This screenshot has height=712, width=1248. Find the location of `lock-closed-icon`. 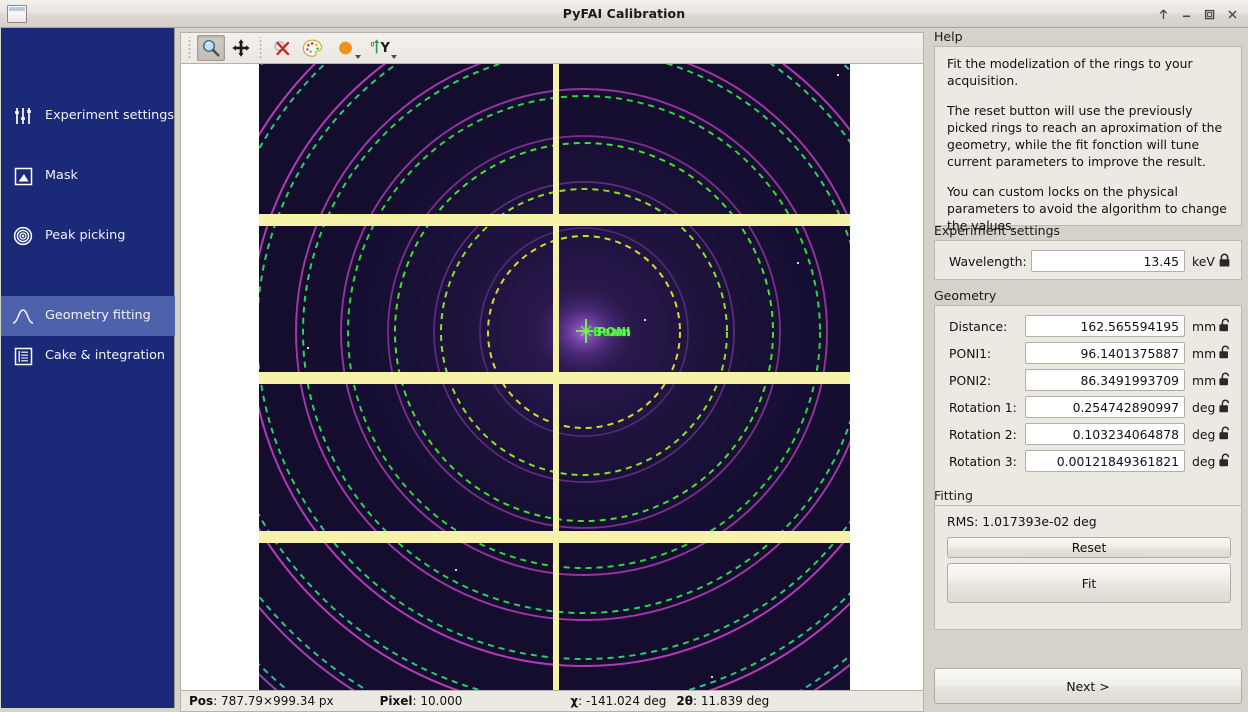

lock-closed-icon is located at coordinates (1225, 261).